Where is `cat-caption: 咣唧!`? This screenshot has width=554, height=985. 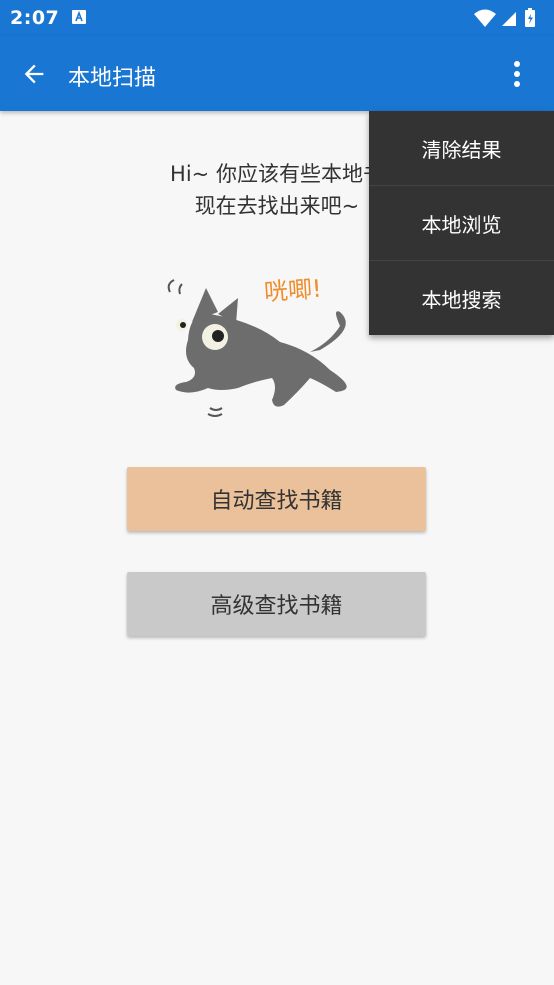 cat-caption: 咣唧! is located at coordinates (292, 291).